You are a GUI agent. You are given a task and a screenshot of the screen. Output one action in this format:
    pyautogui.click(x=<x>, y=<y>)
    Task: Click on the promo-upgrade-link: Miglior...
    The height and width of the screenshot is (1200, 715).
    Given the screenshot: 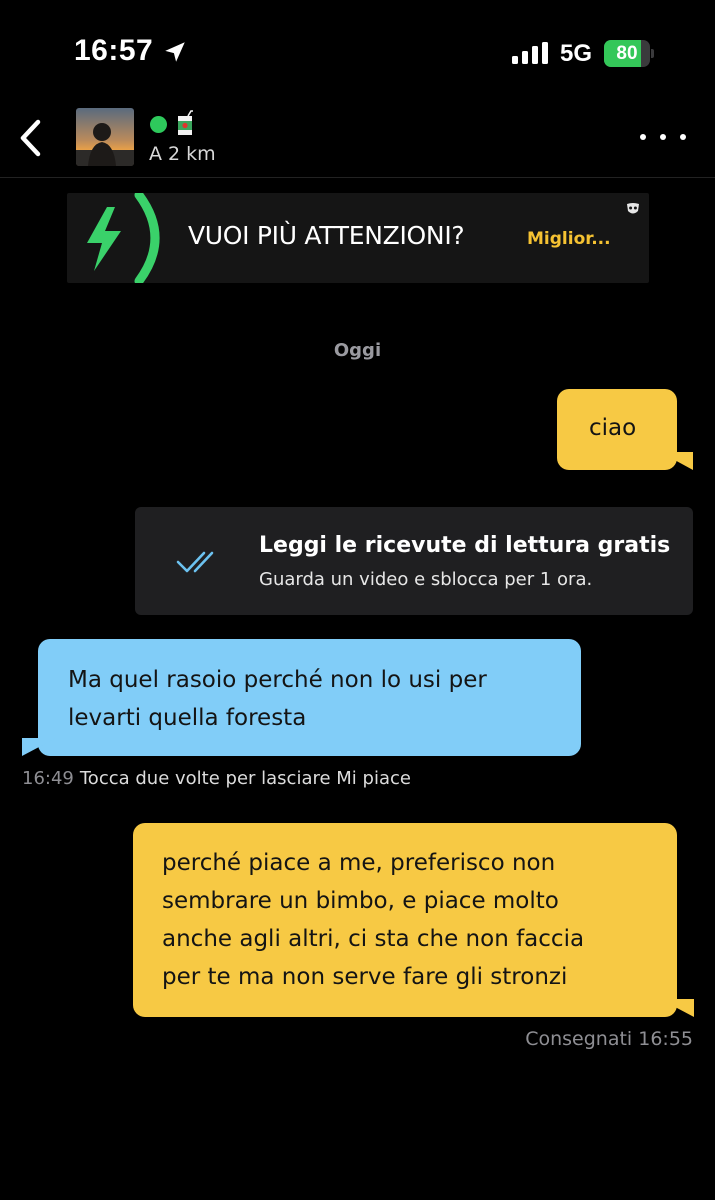 What is the action you would take?
    pyautogui.click(x=569, y=239)
    